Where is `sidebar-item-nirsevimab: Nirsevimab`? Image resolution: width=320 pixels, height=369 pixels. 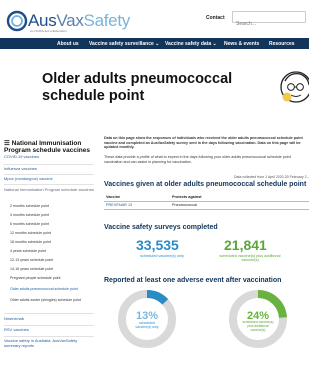 sidebar-item-nirsevimab: Nirsevimab is located at coordinates (49, 319).